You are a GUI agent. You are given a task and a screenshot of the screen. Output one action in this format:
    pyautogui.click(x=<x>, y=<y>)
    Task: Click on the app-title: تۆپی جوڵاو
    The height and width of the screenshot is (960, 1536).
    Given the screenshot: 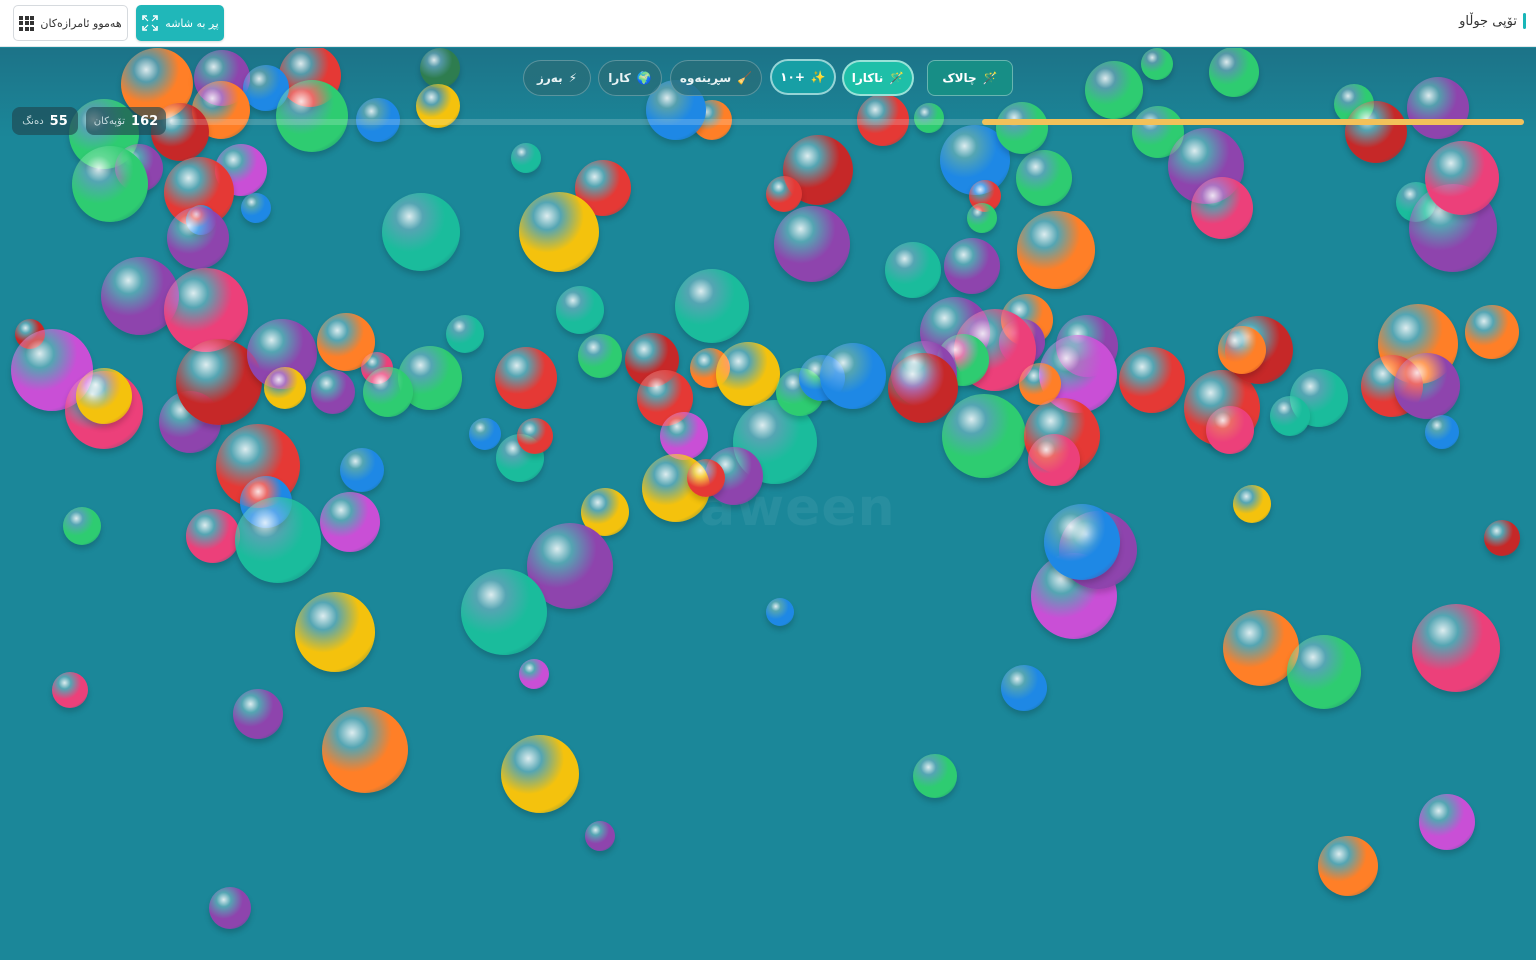 What is the action you would take?
    pyautogui.click(x=1492, y=21)
    